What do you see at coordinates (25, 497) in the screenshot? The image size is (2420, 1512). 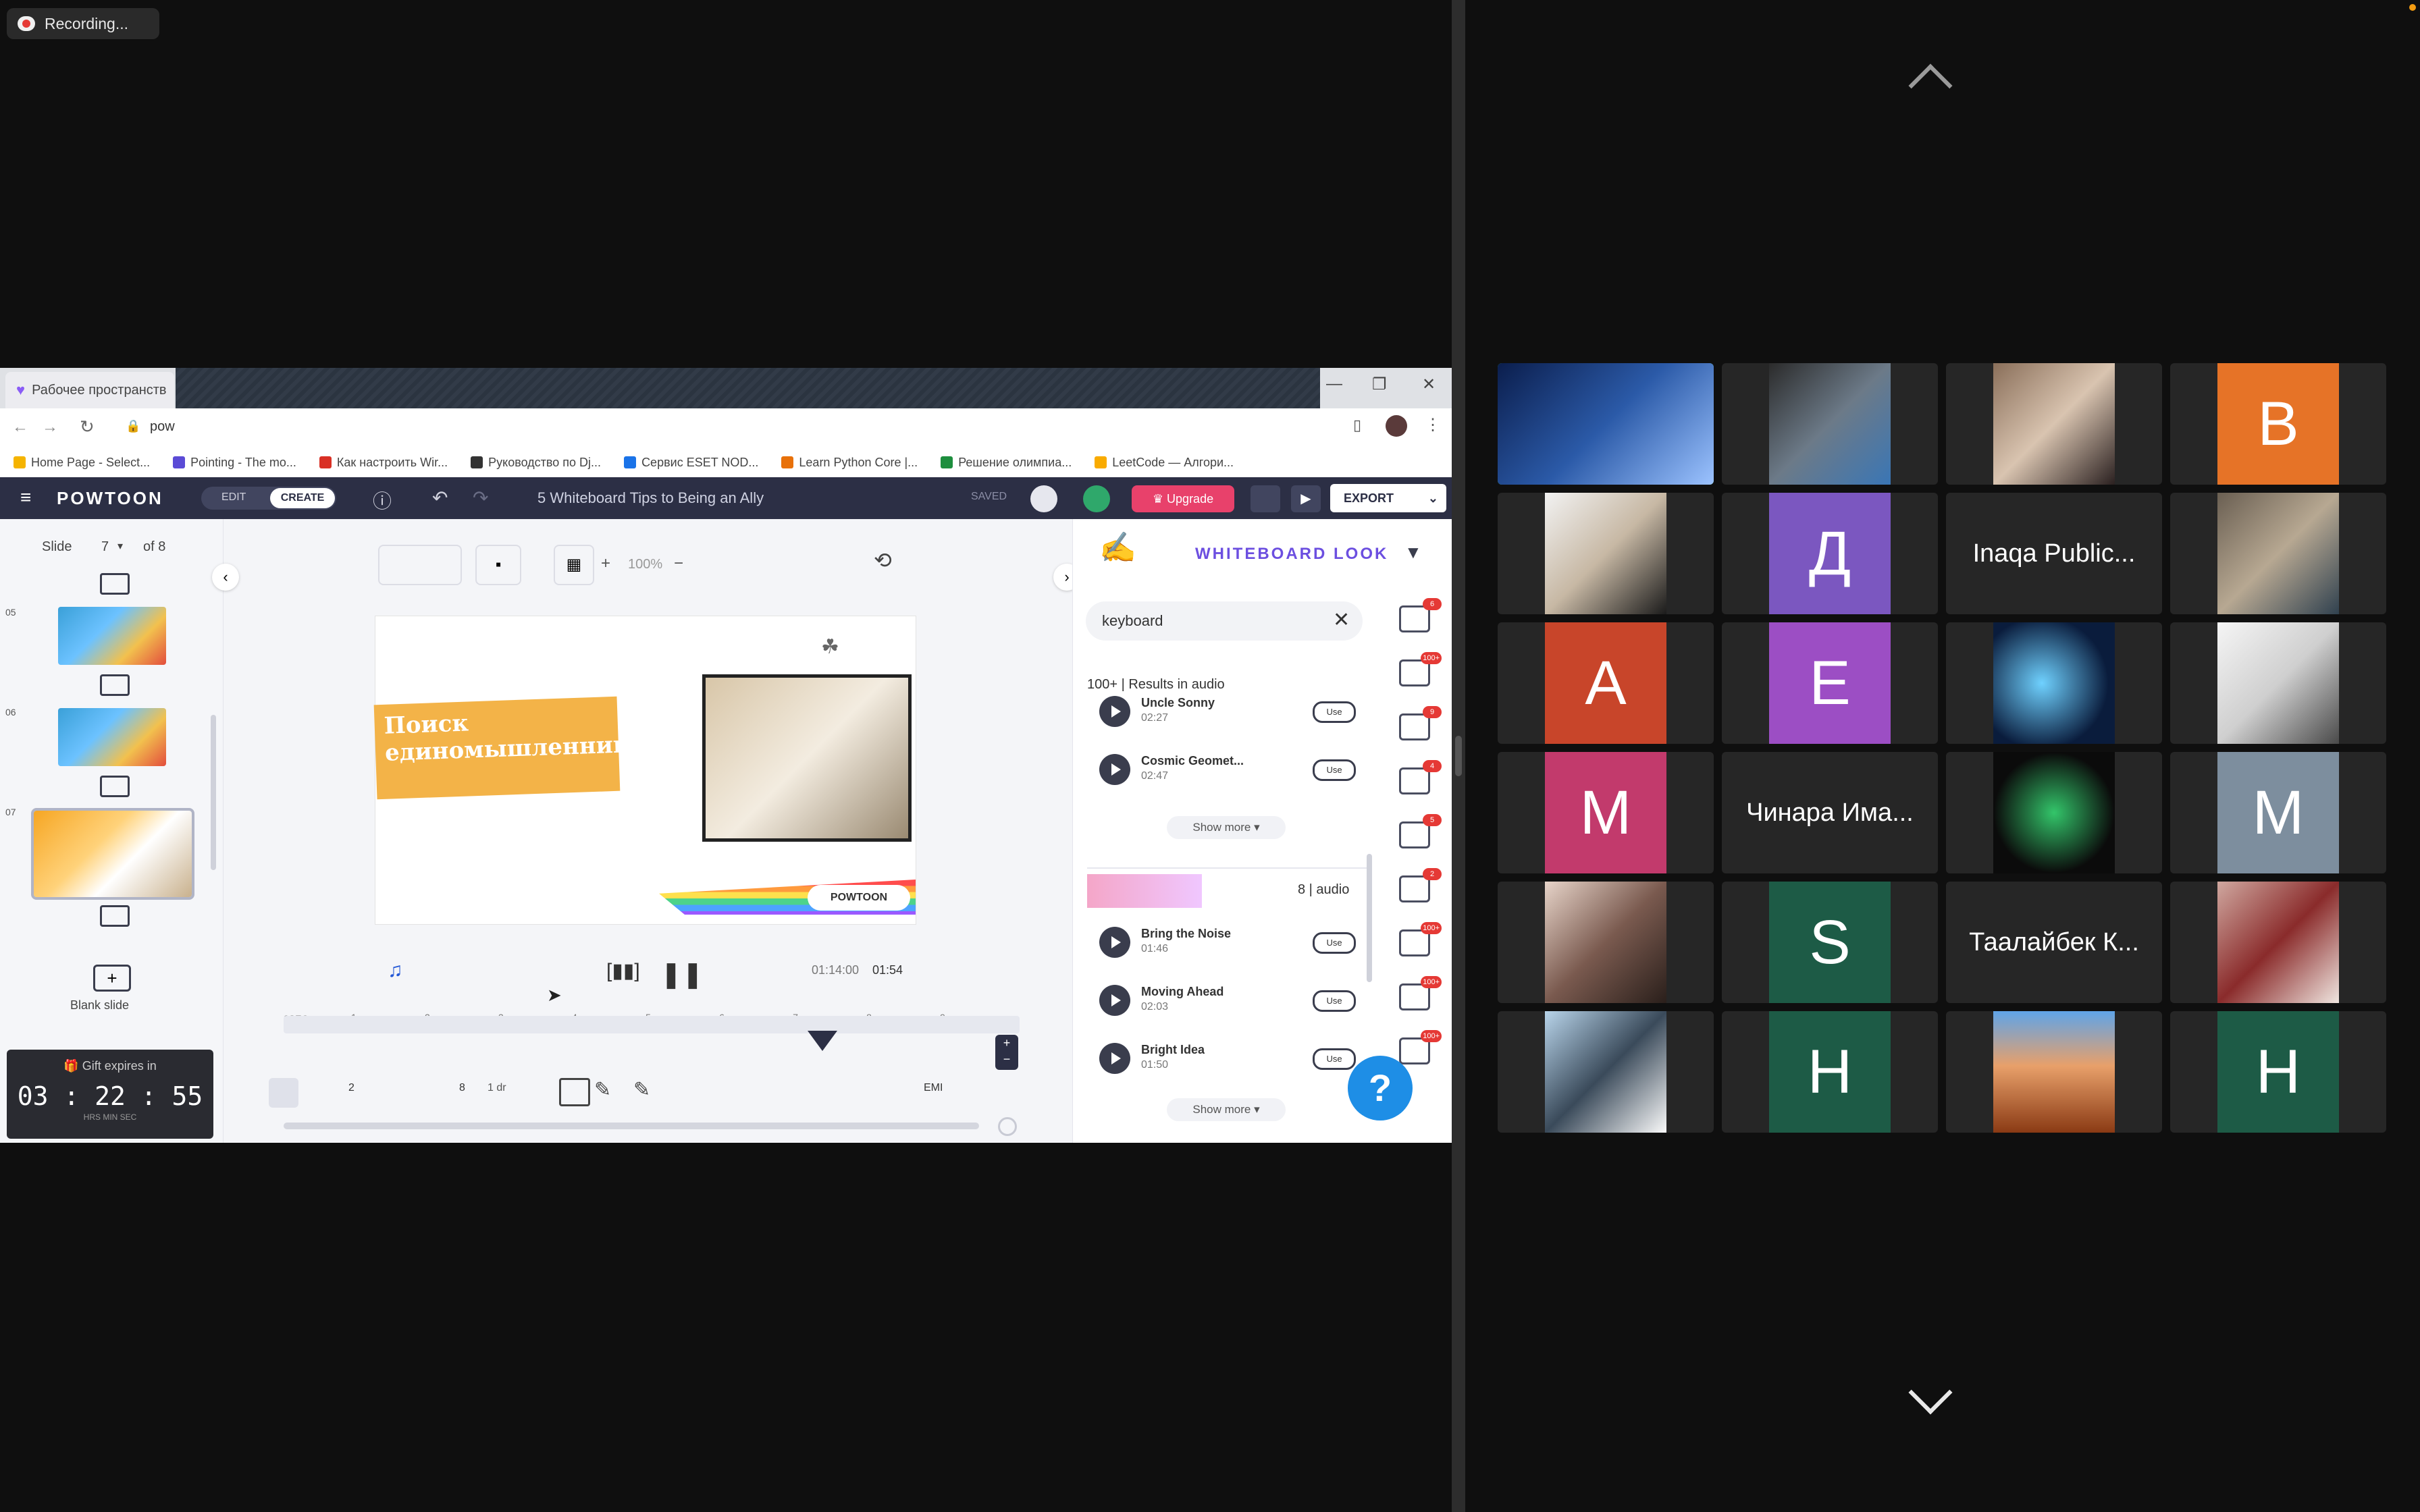 I see `hamburger-menu-icon: ≡` at bounding box center [25, 497].